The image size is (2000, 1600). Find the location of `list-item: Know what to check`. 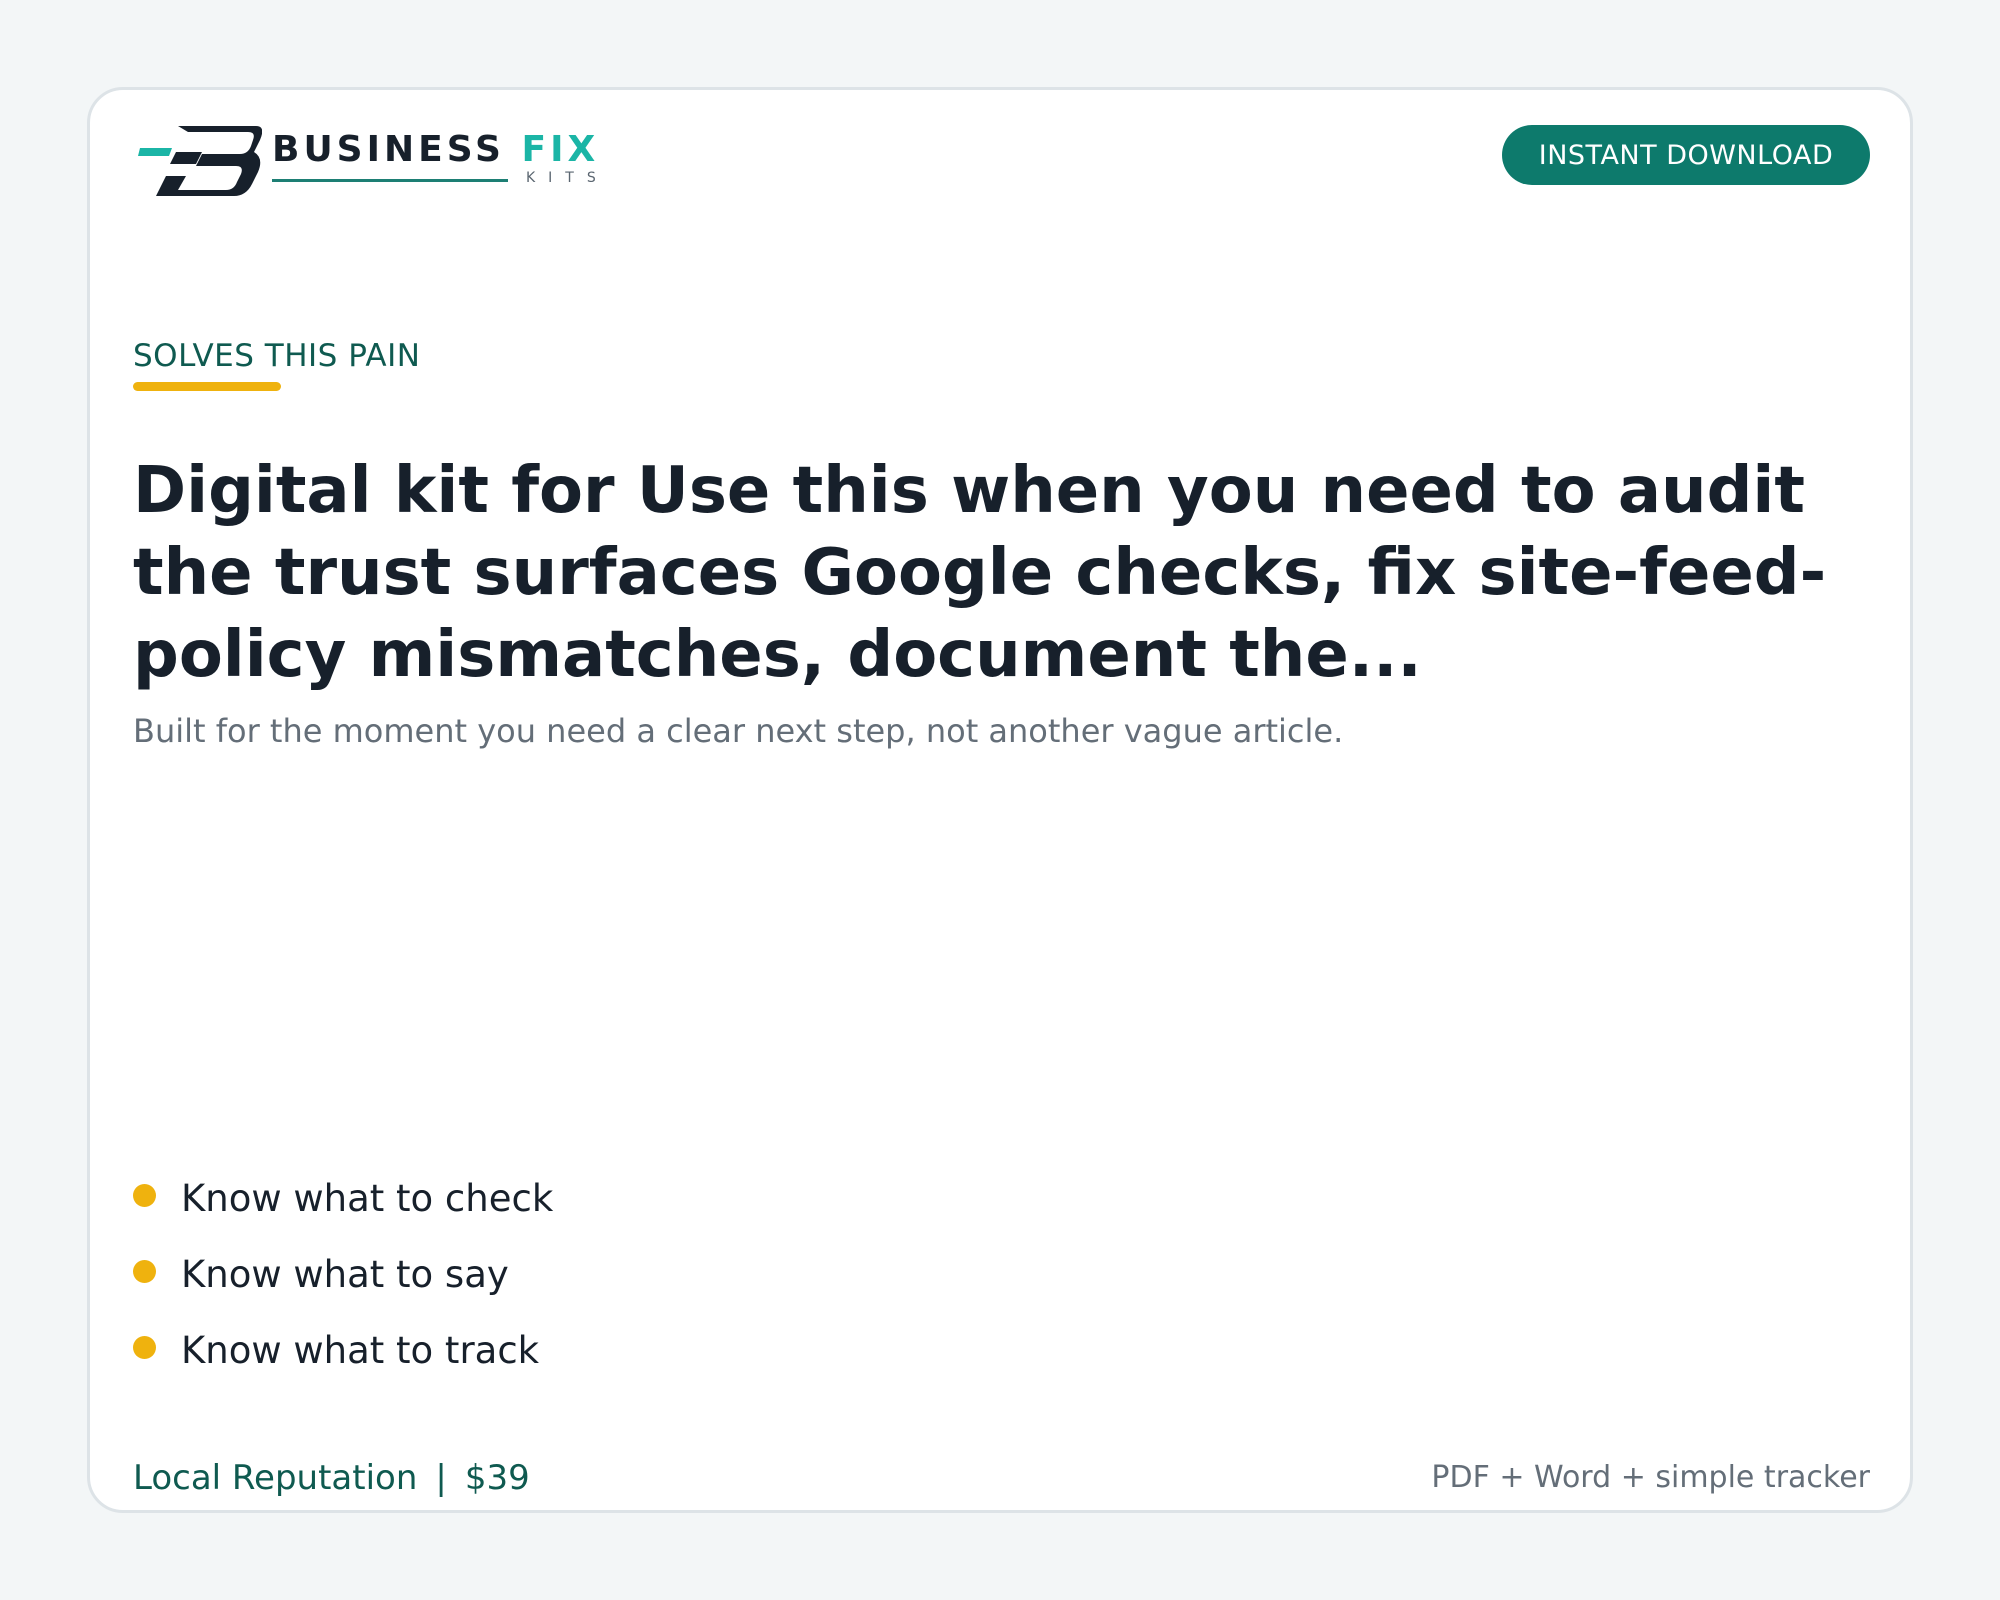

list-item: Know what to check is located at coordinates (343, 1198).